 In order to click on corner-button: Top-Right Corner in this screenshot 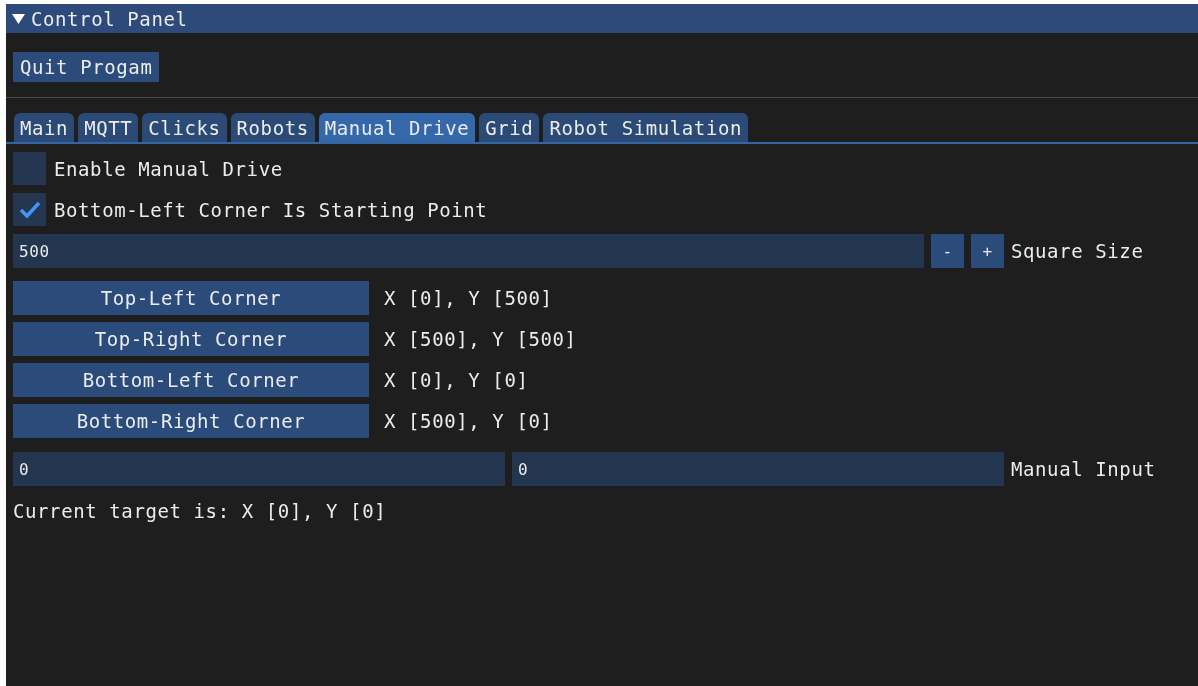, I will do `click(191, 339)`.